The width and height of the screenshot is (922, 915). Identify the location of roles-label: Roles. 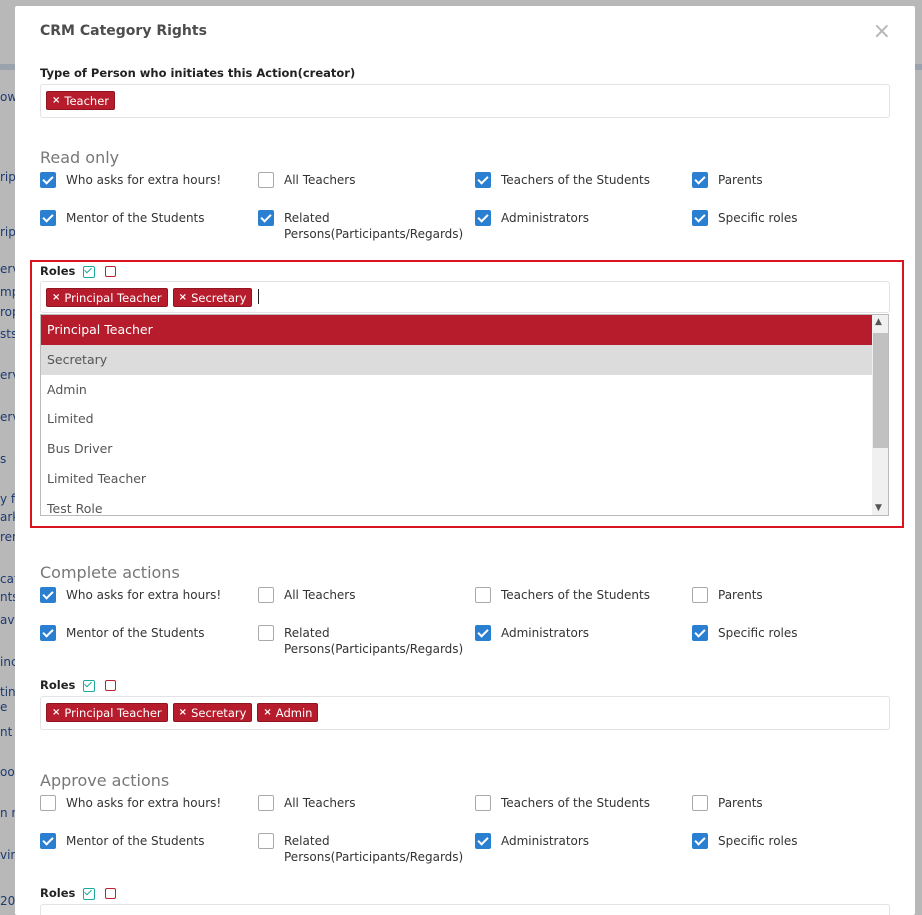
(78, 893).